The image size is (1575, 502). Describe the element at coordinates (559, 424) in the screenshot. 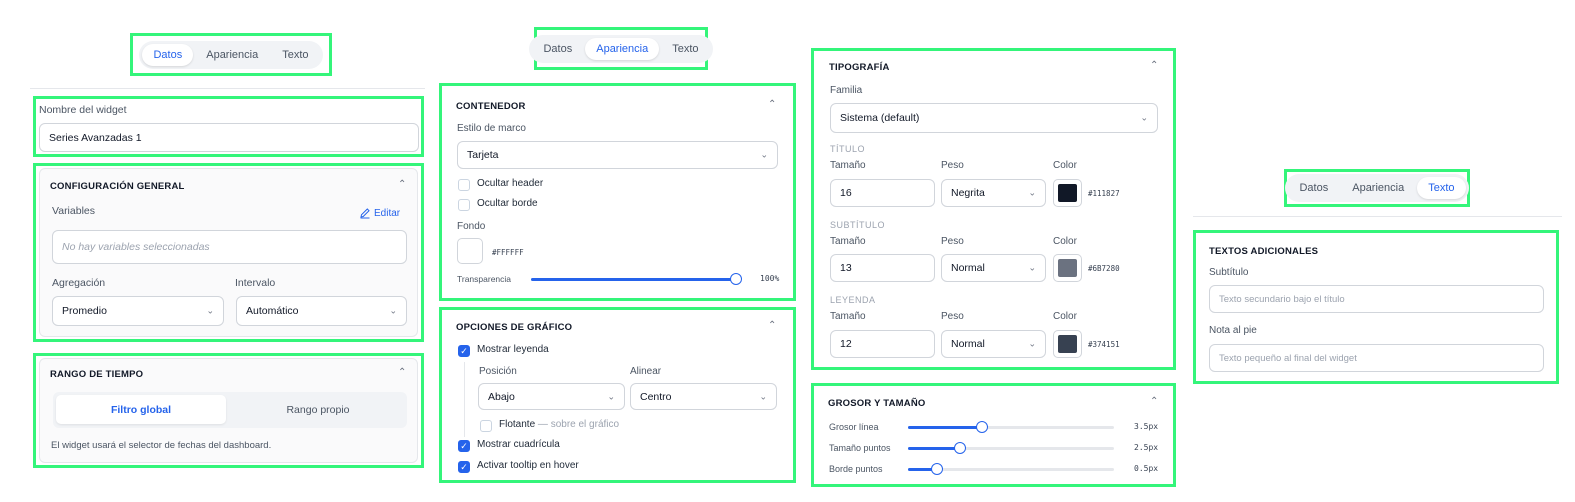

I see `floating-label-group: Flotante — sobre el gráfico` at that location.